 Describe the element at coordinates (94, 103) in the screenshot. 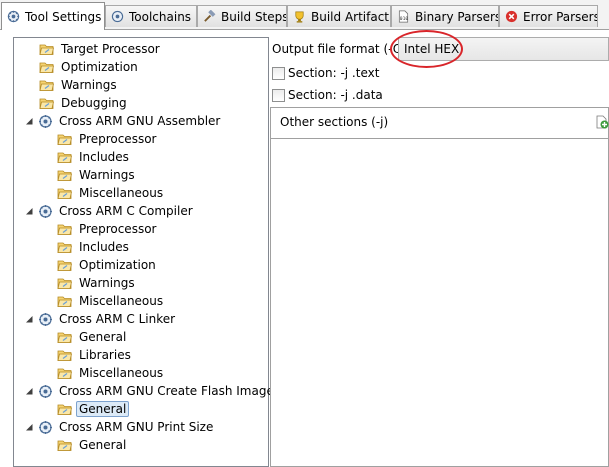

I see `tree-item-label: Debugging` at that location.